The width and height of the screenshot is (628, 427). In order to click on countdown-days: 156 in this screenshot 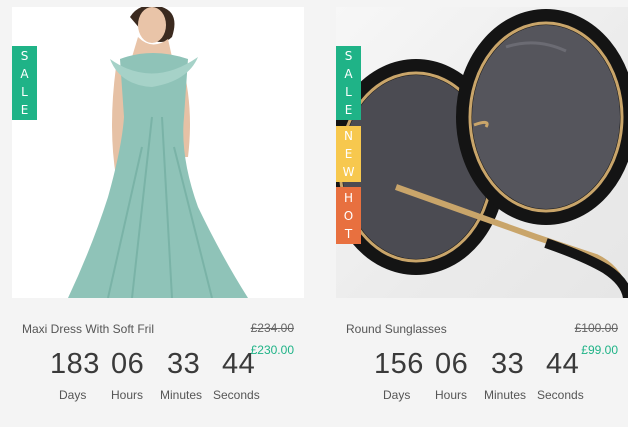, I will do `click(399, 364)`.